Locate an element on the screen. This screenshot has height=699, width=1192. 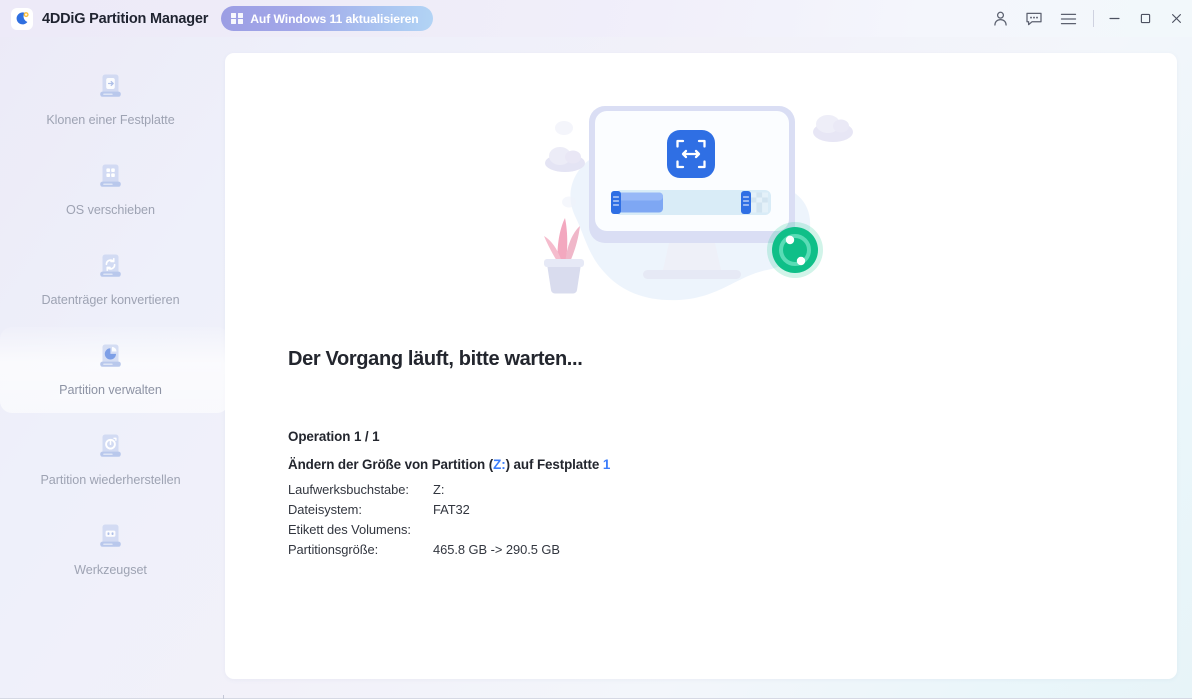
windows-logo-icon is located at coordinates (237, 18).